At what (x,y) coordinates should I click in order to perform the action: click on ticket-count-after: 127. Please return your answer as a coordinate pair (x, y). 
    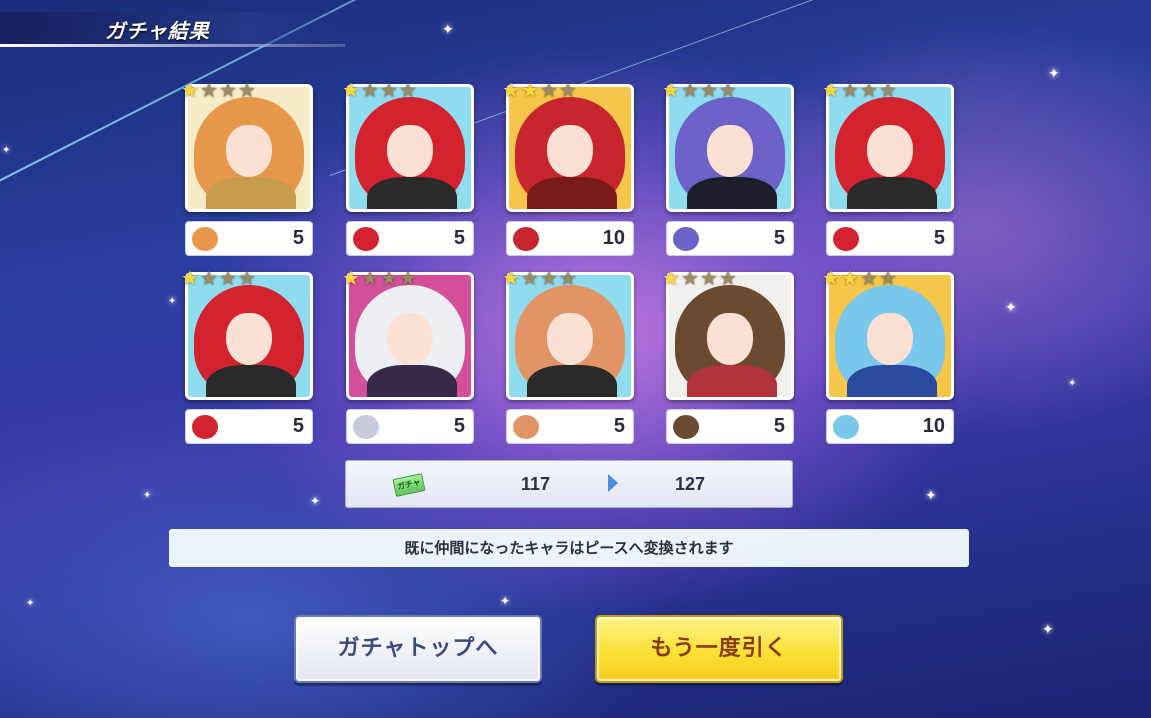
    Looking at the image, I should click on (690, 484).